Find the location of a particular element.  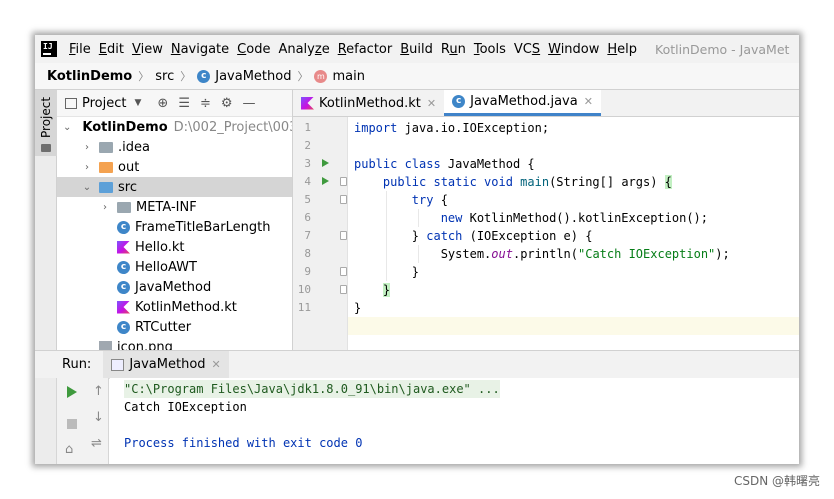

arrow-down-icon: ↓ is located at coordinates (98, 417).